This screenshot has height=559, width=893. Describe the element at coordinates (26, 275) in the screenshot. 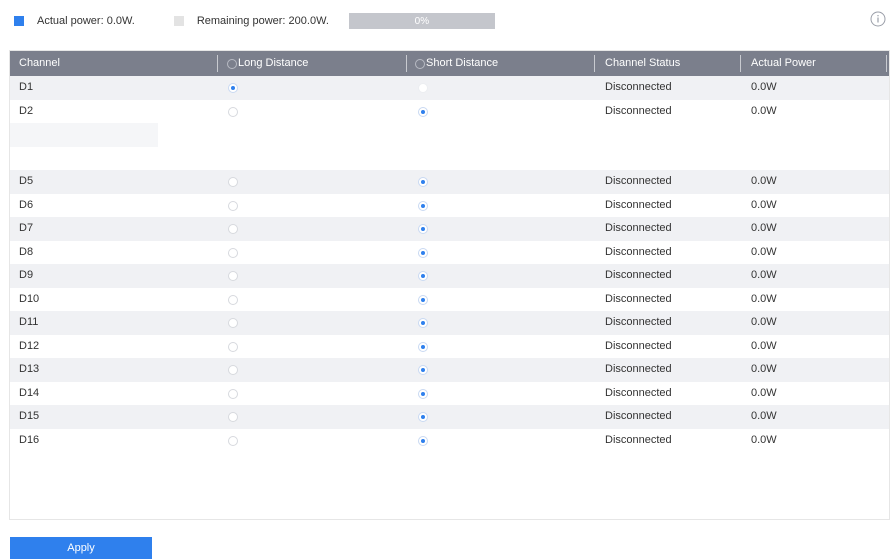

I see `cell-channel: D9` at that location.